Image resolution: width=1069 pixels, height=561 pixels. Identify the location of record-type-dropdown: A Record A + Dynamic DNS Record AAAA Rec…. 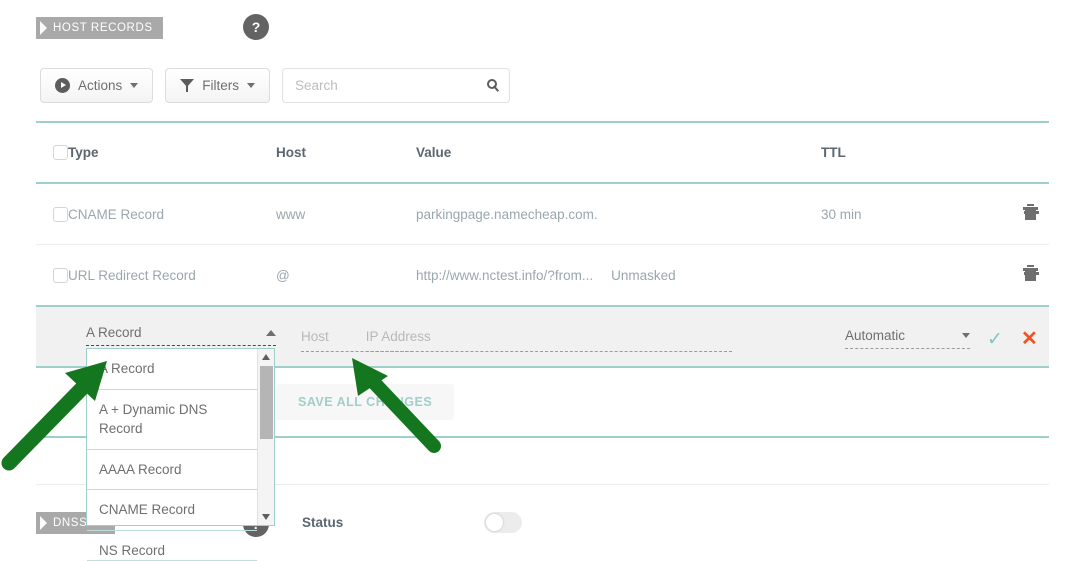
(180, 454).